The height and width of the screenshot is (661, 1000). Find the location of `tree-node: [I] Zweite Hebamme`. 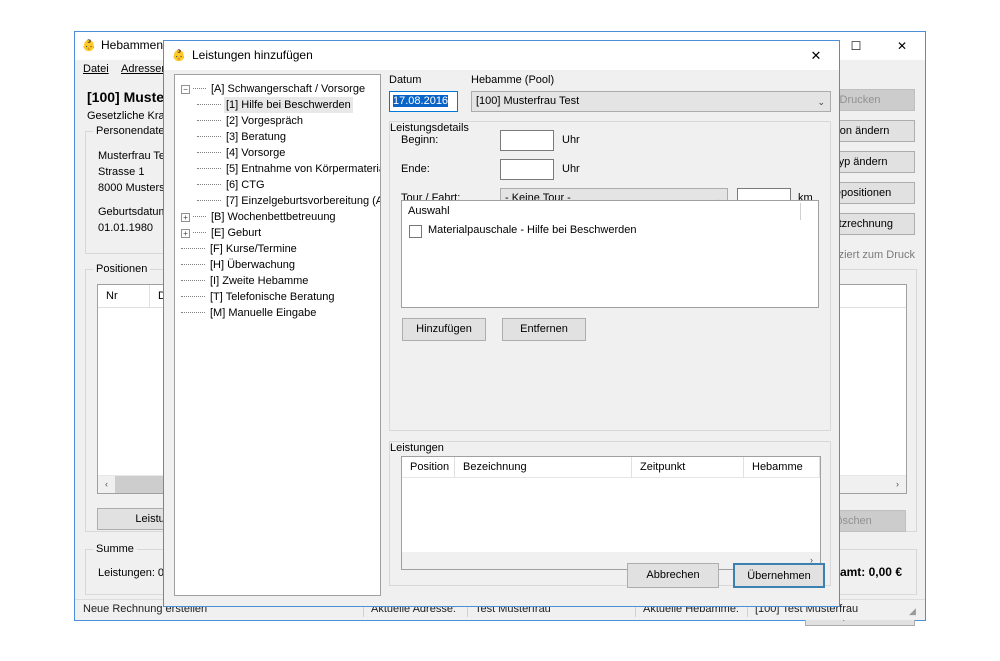

tree-node: [I] Zweite Hebamme is located at coordinates (280, 281).